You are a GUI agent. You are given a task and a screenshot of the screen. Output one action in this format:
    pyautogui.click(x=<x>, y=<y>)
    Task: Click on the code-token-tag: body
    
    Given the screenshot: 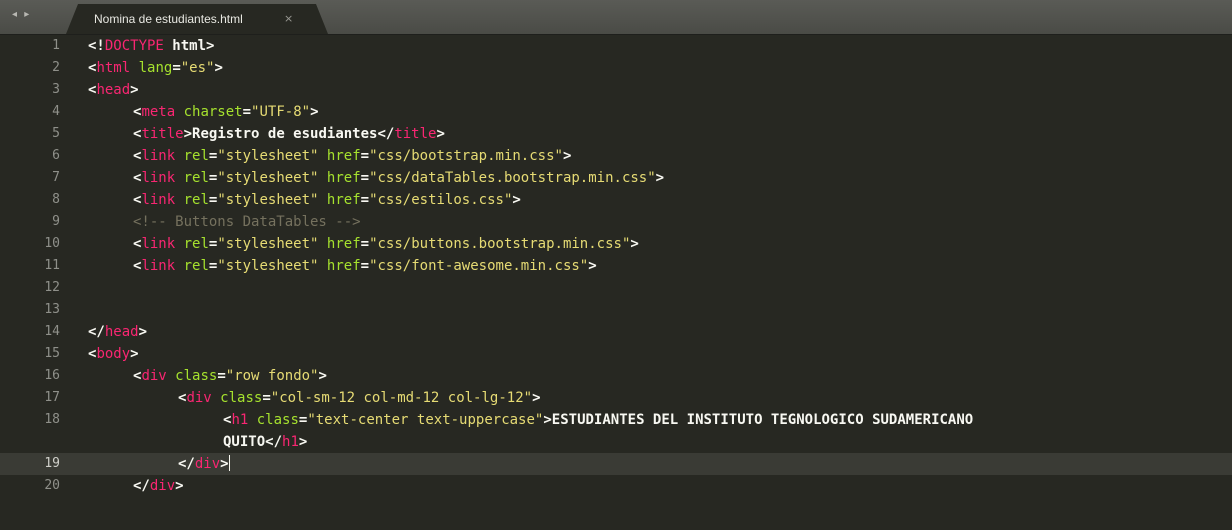 What is the action you would take?
    pyautogui.click(x=113, y=354)
    